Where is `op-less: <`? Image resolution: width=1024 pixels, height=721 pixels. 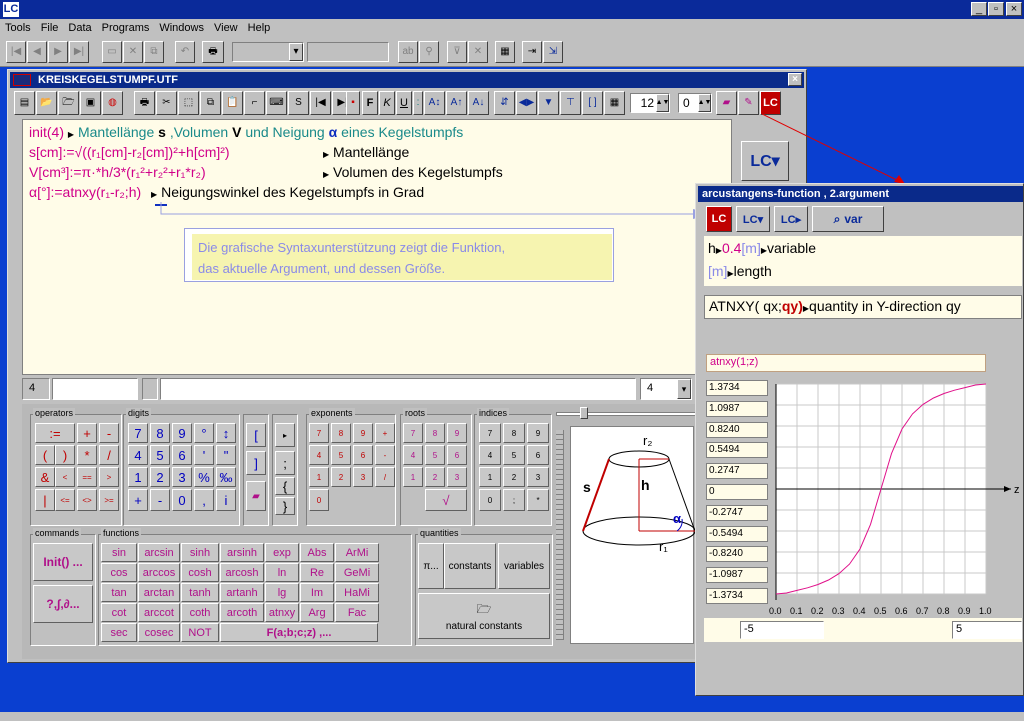 op-less: < is located at coordinates (65, 477).